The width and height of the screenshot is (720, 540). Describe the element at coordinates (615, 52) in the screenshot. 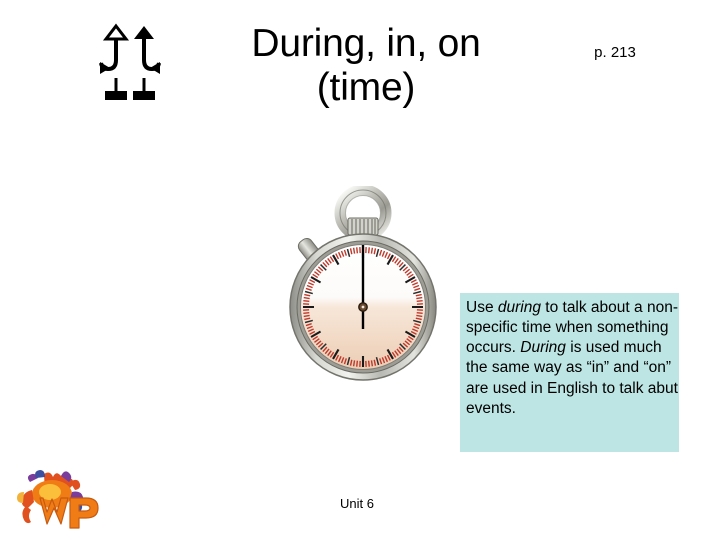

I see `page-reference: p. 213` at that location.